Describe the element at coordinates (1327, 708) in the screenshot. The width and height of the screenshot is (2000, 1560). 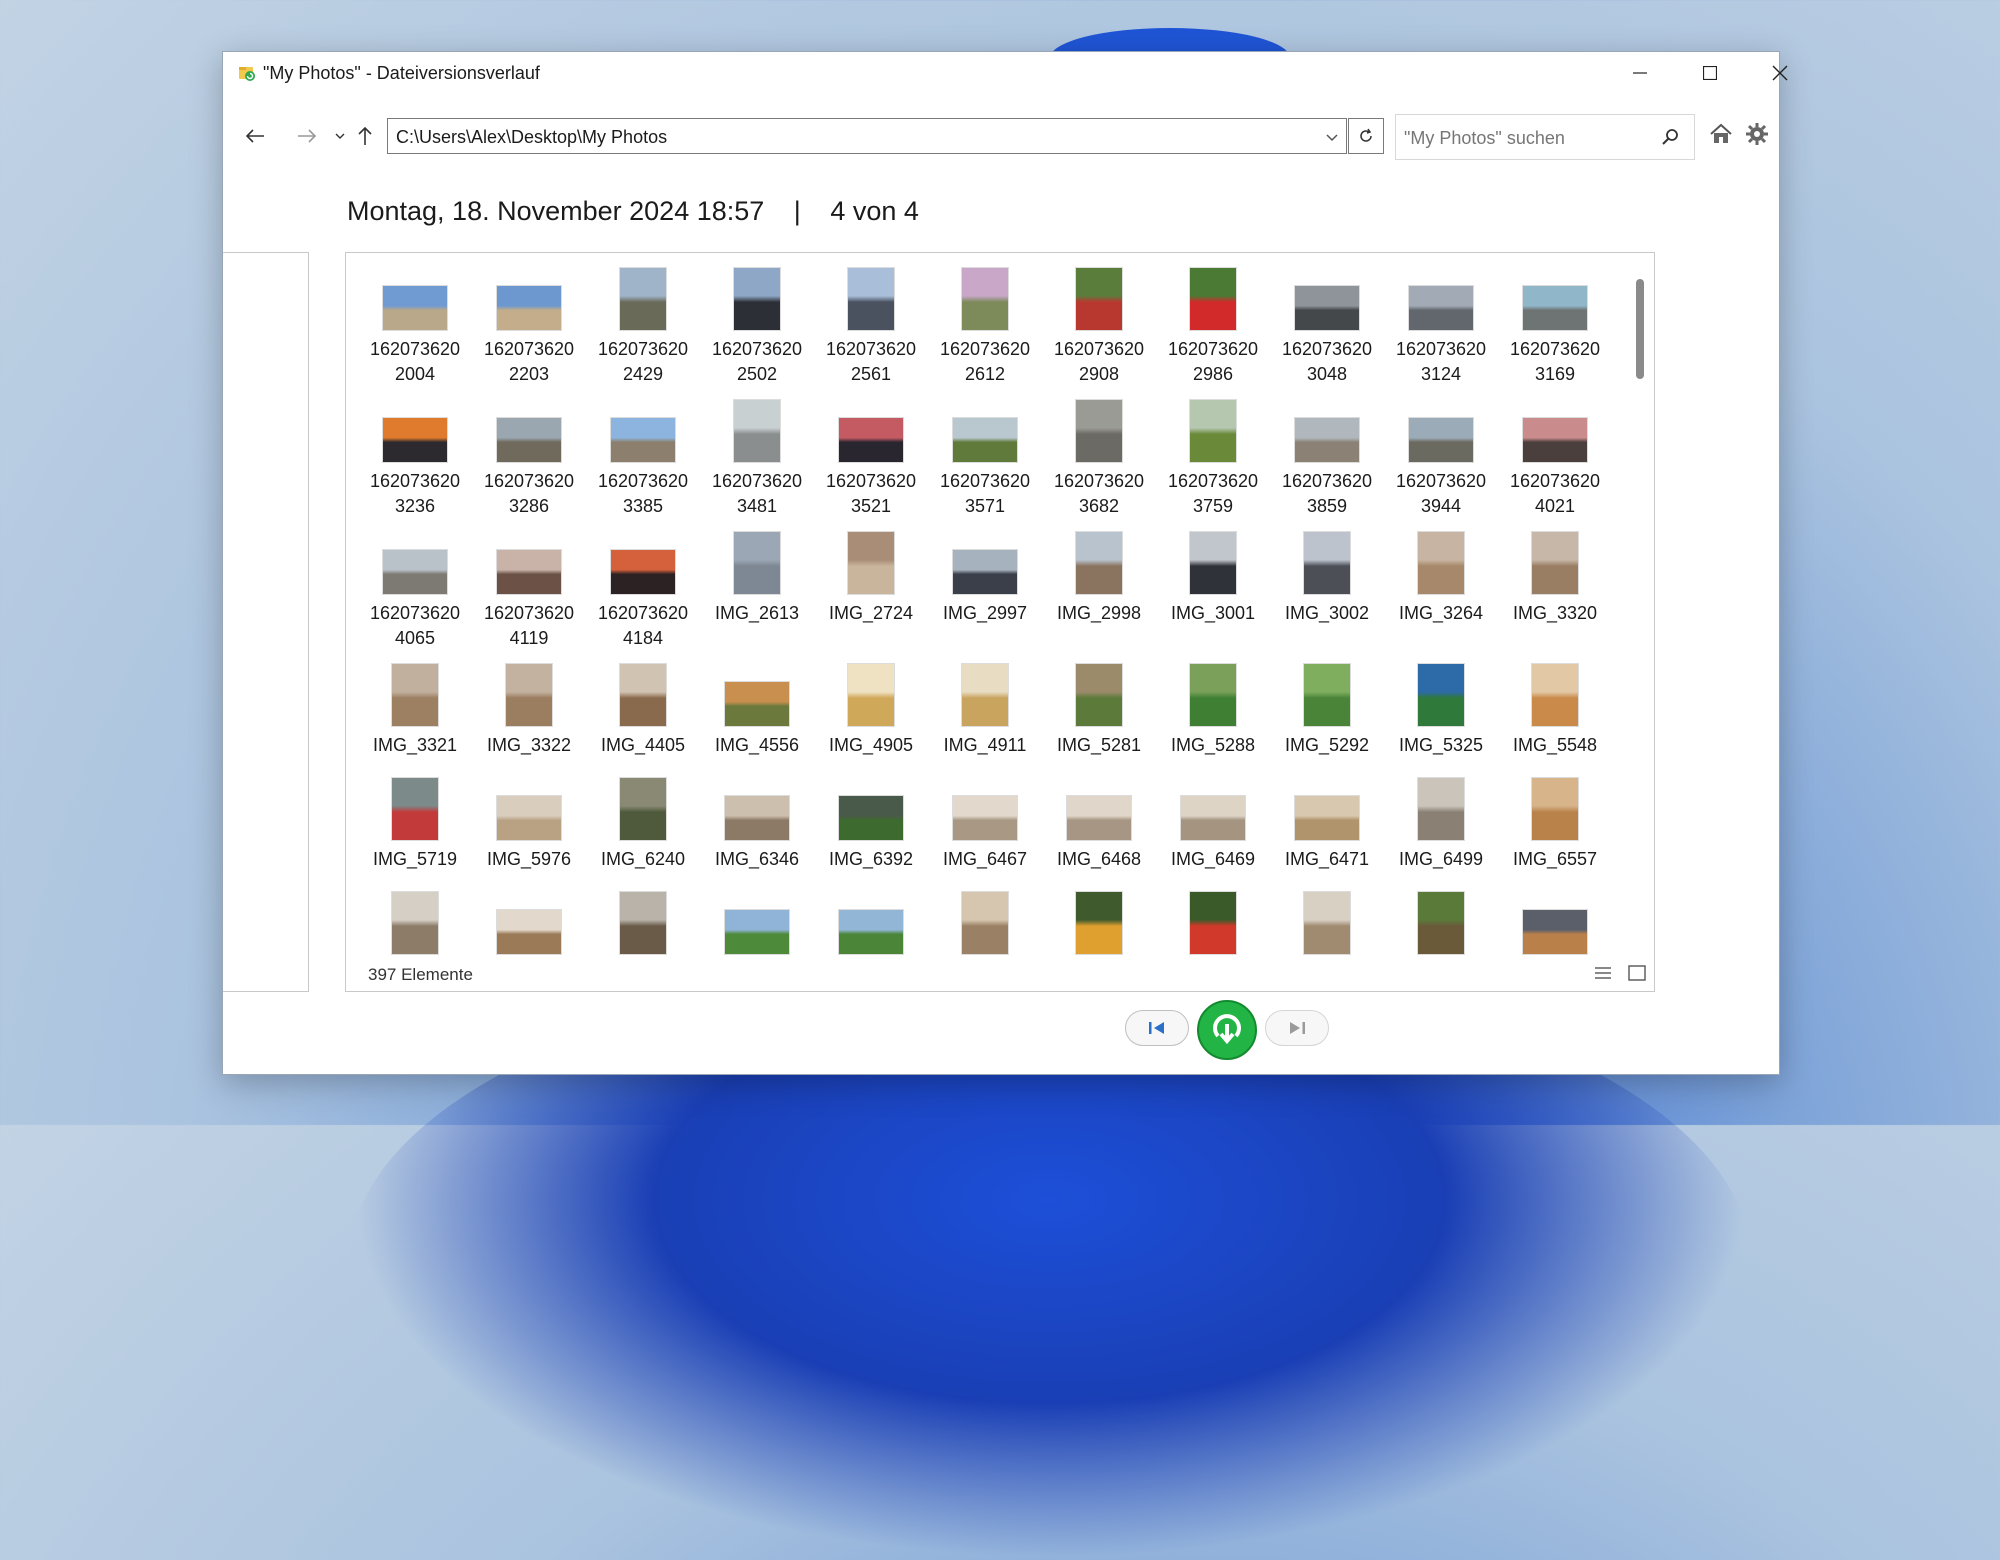
I see `file-item: IMG_5292` at that location.